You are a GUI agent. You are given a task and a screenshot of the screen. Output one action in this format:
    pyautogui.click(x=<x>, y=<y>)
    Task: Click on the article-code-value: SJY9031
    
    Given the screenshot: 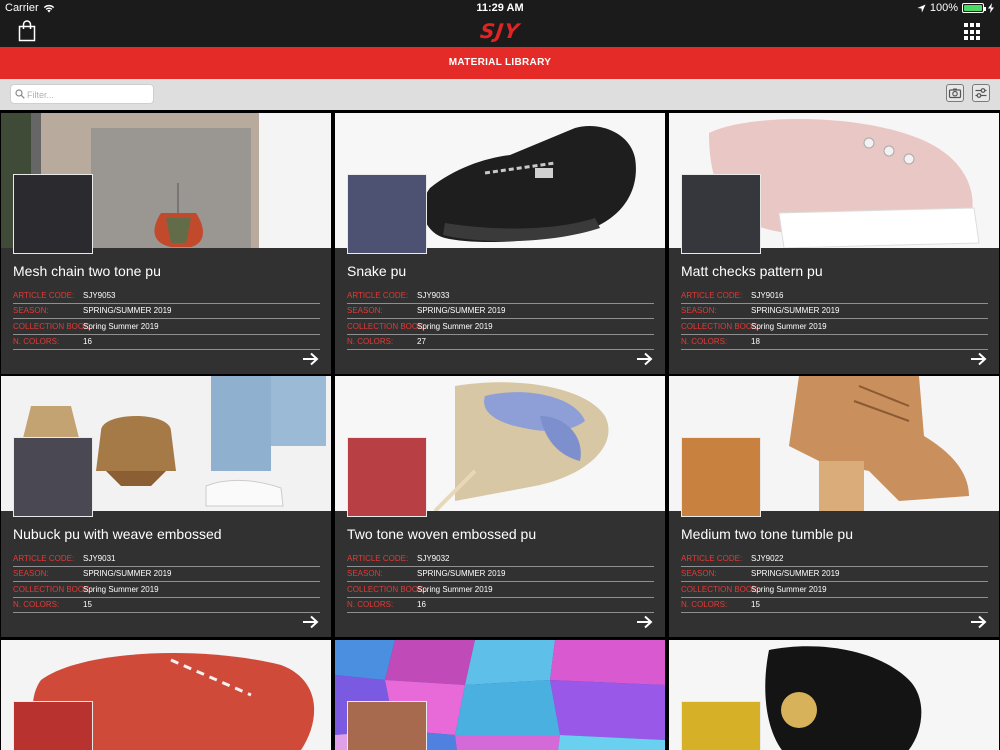 What is the action you would take?
    pyautogui.click(x=99, y=558)
    